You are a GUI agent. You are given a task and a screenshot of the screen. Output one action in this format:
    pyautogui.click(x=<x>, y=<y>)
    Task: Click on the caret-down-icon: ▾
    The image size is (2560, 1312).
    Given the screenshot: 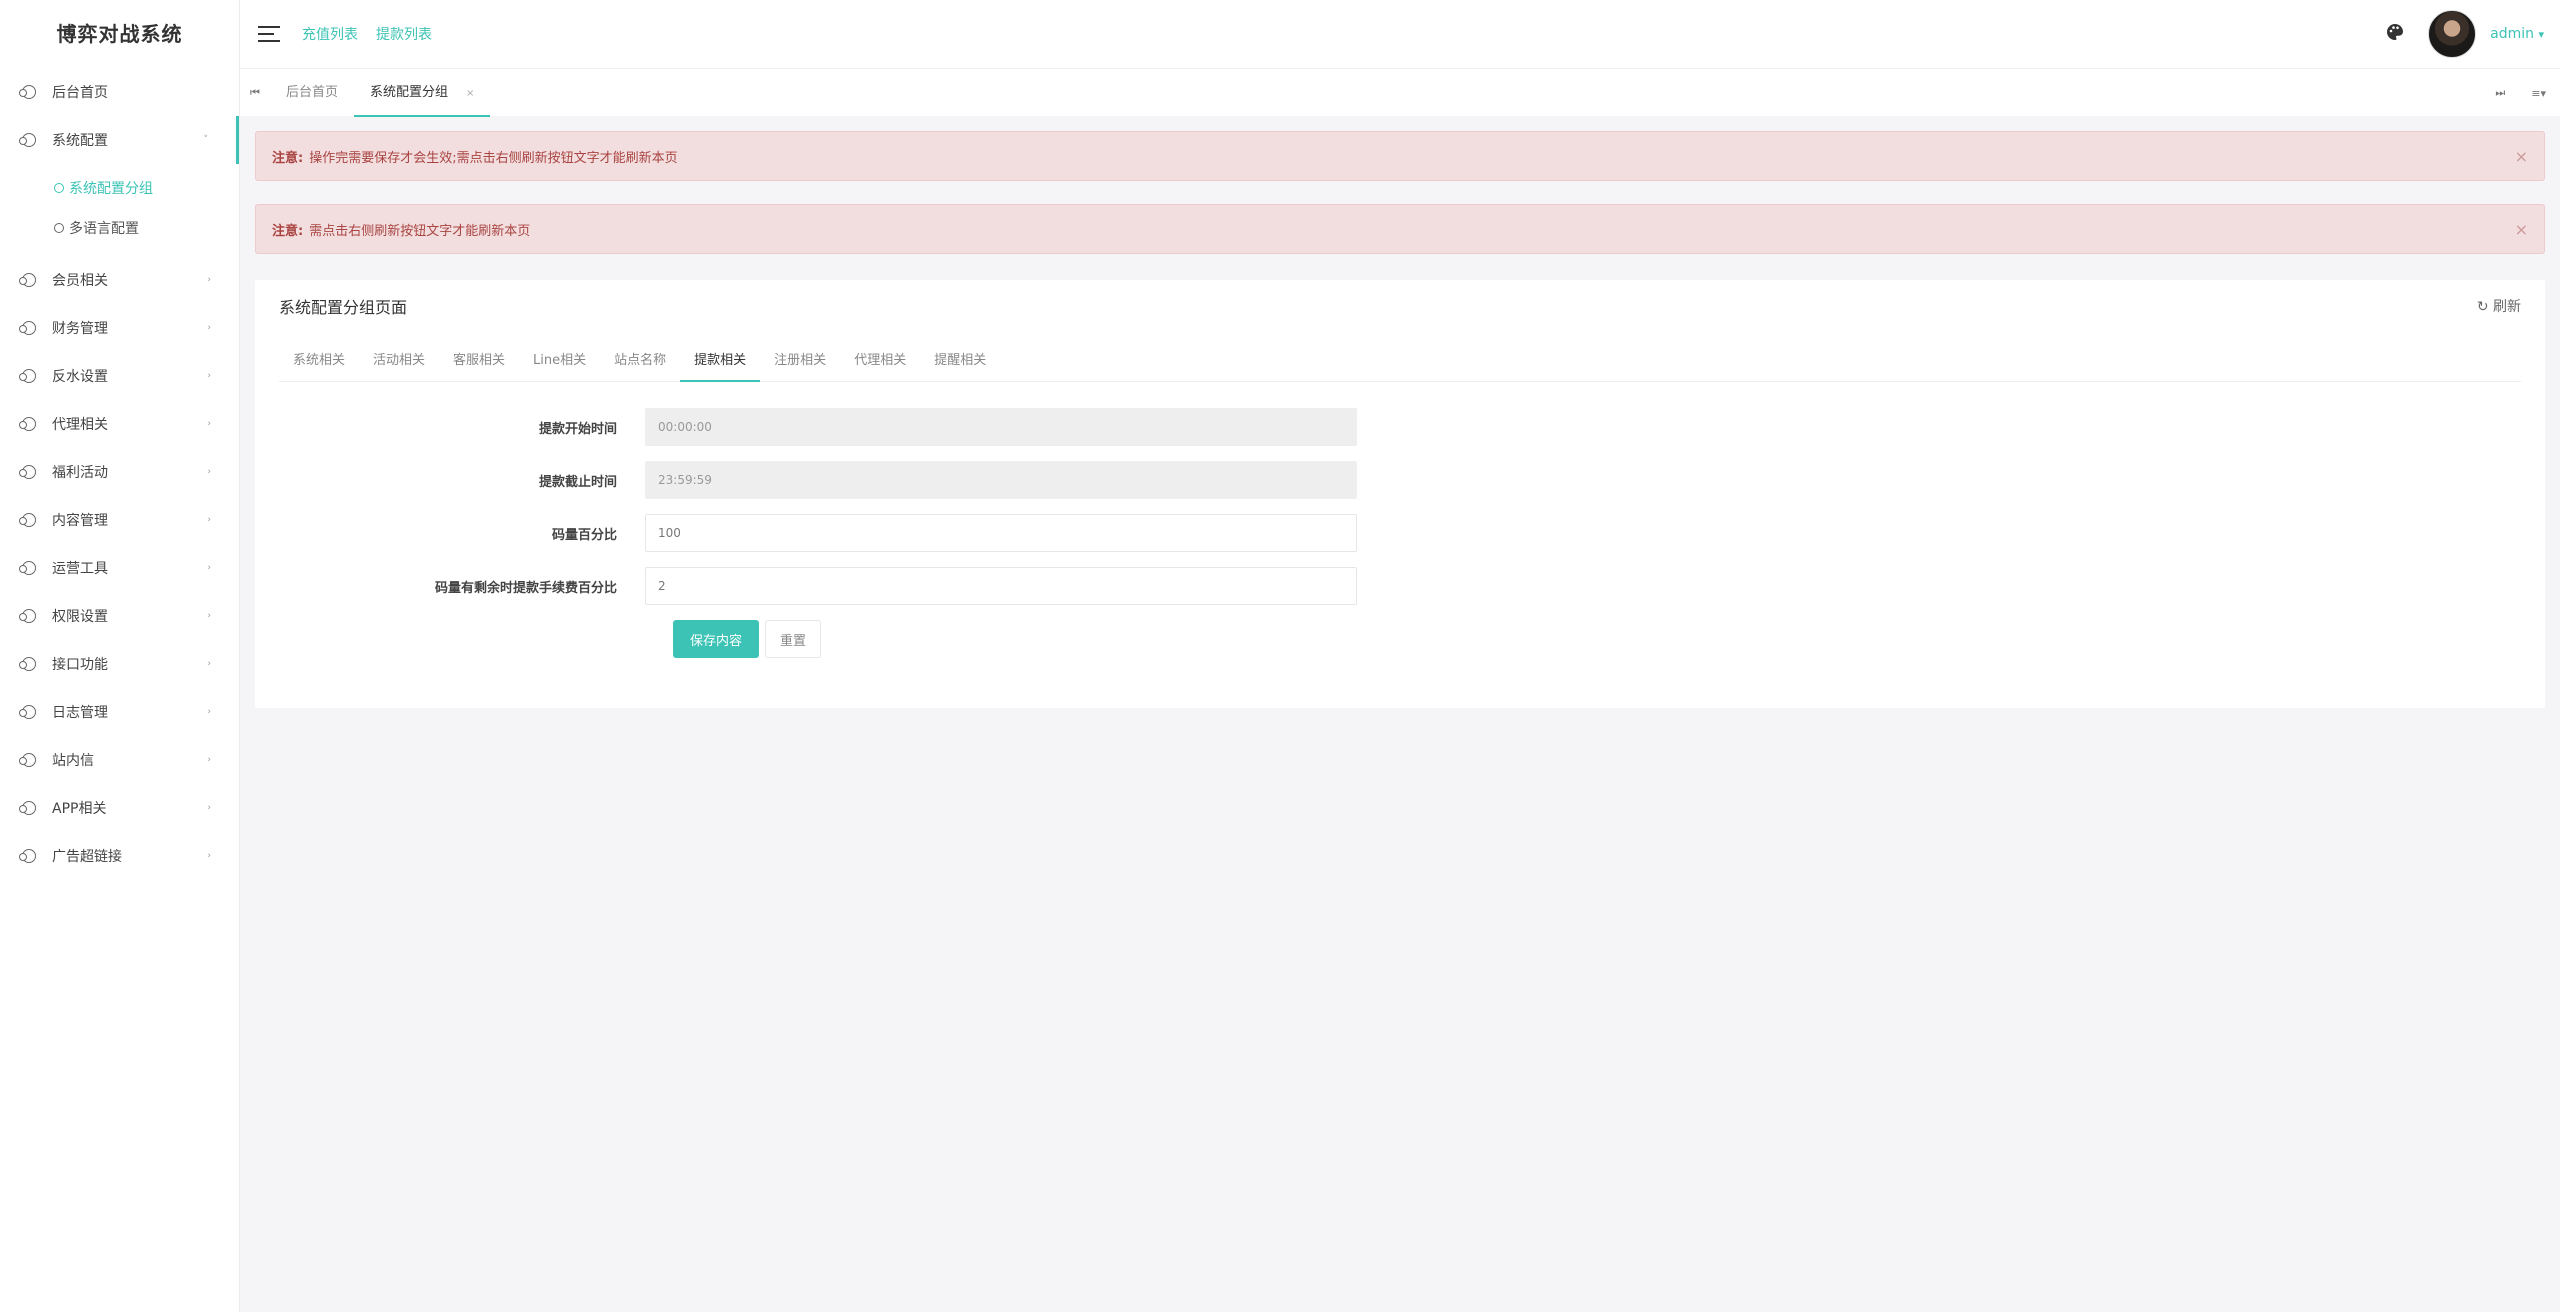 What is the action you would take?
    pyautogui.click(x=2541, y=34)
    